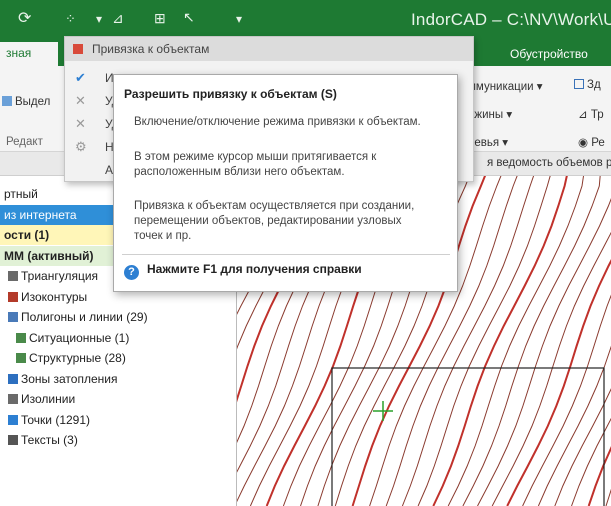 The image size is (611, 506). What do you see at coordinates (118, 399) in the screenshot?
I see `layer-item: Изолинии` at bounding box center [118, 399].